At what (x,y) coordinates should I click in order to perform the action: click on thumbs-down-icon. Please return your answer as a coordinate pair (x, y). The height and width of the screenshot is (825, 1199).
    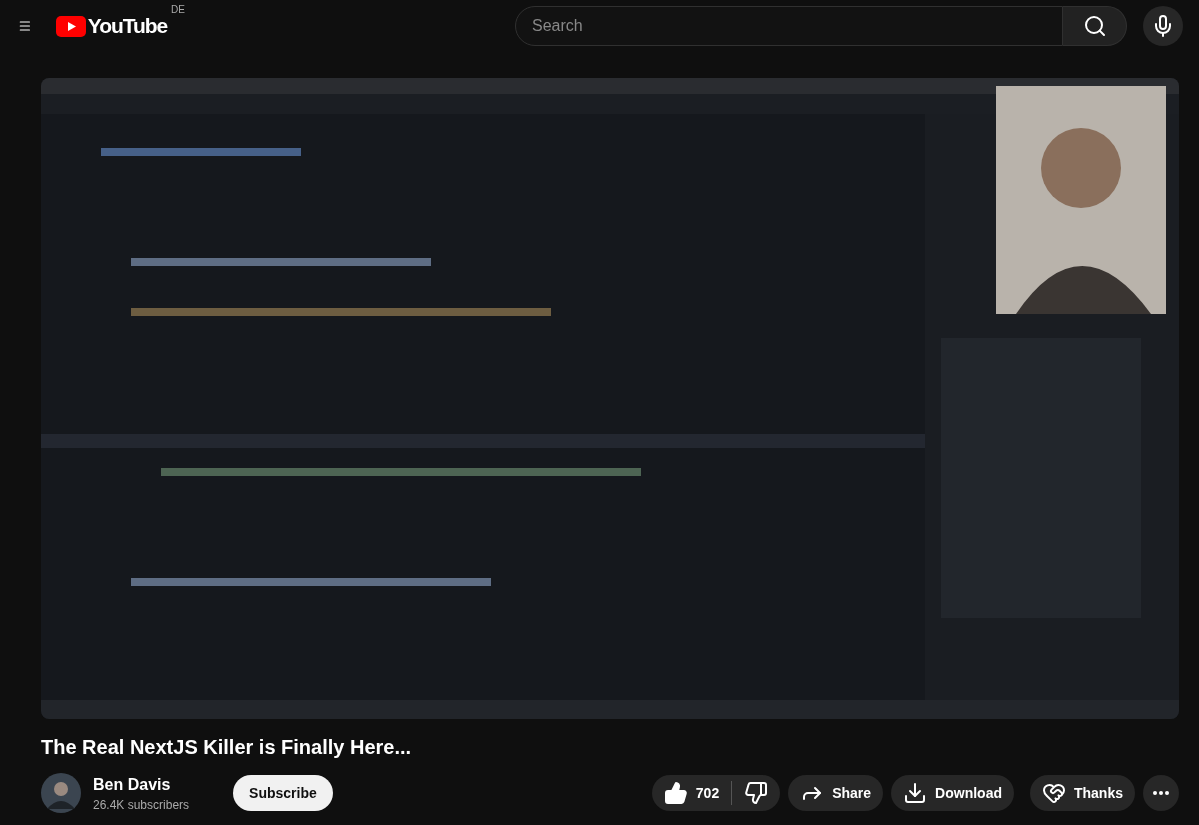
    Looking at the image, I should click on (756, 793).